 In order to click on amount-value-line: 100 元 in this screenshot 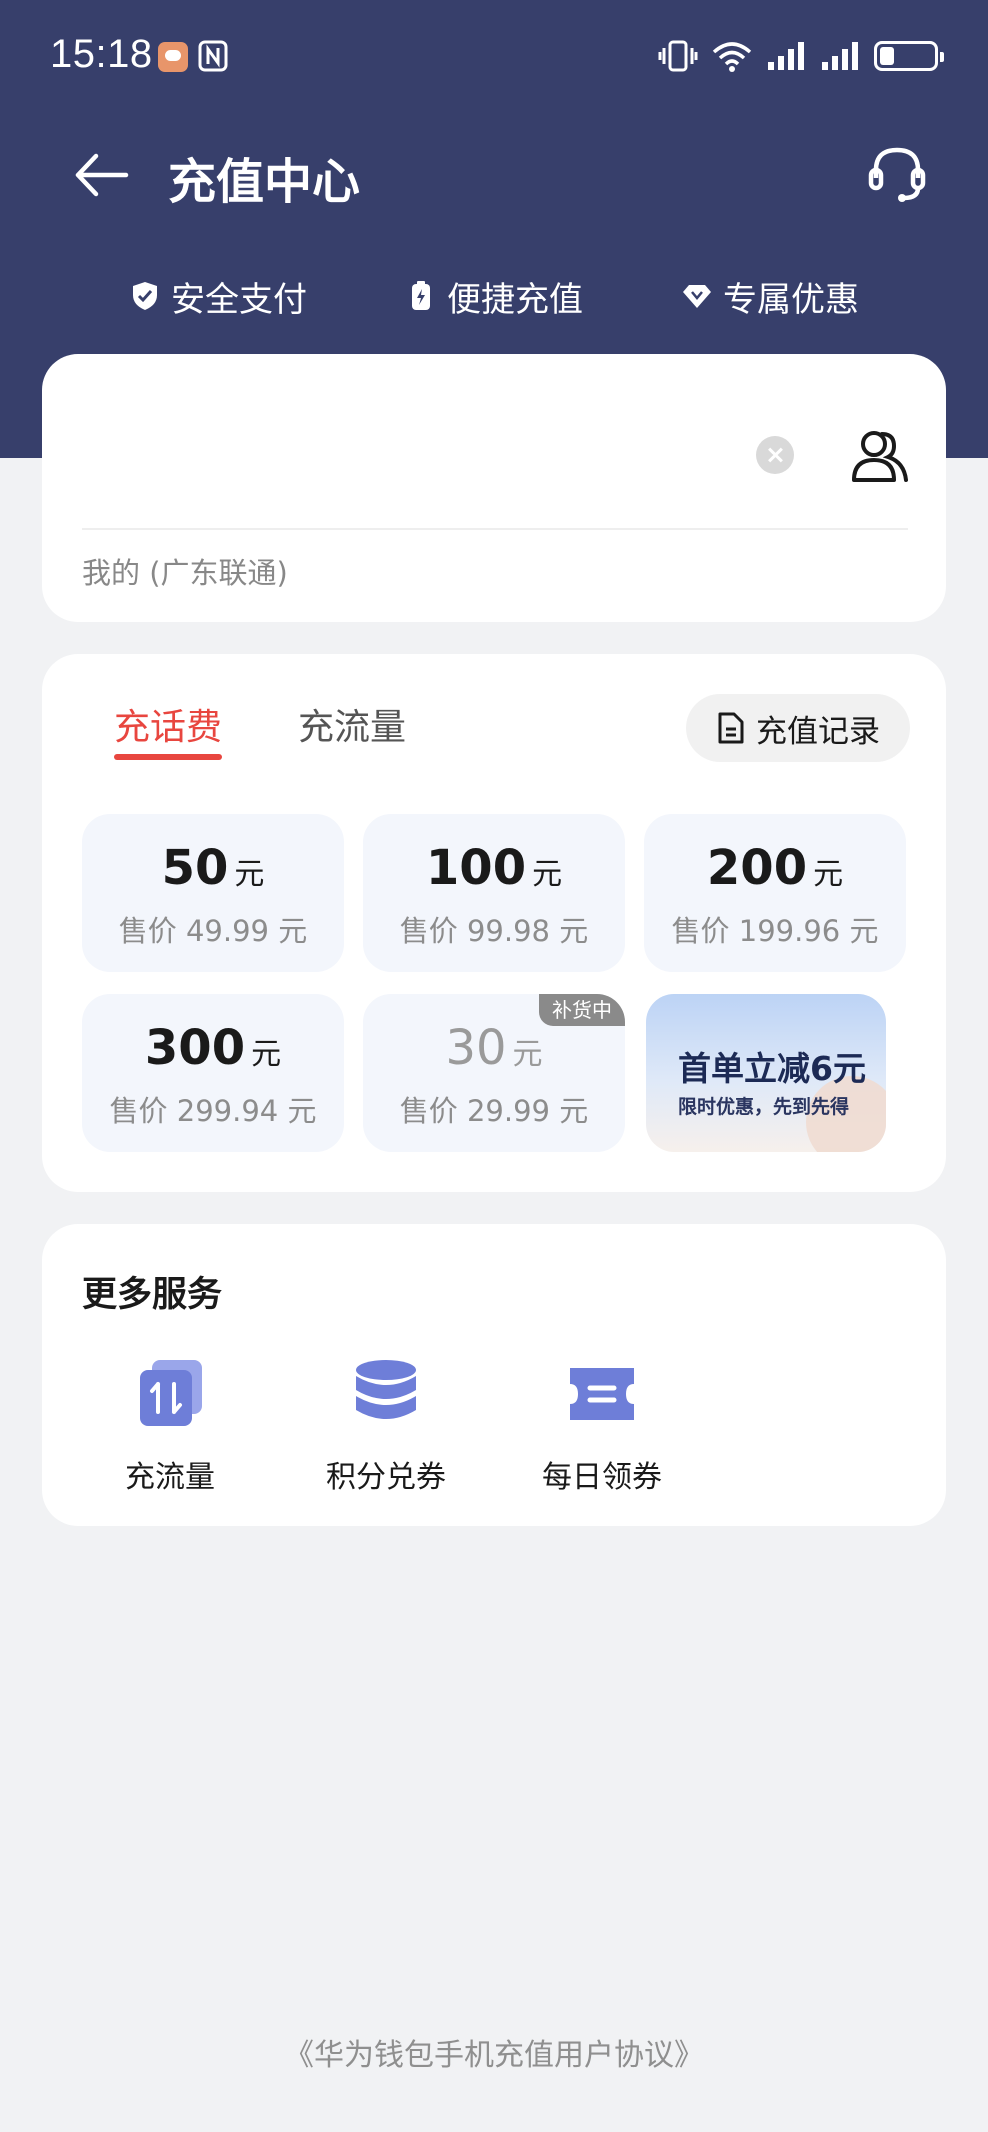, I will do `click(494, 868)`.